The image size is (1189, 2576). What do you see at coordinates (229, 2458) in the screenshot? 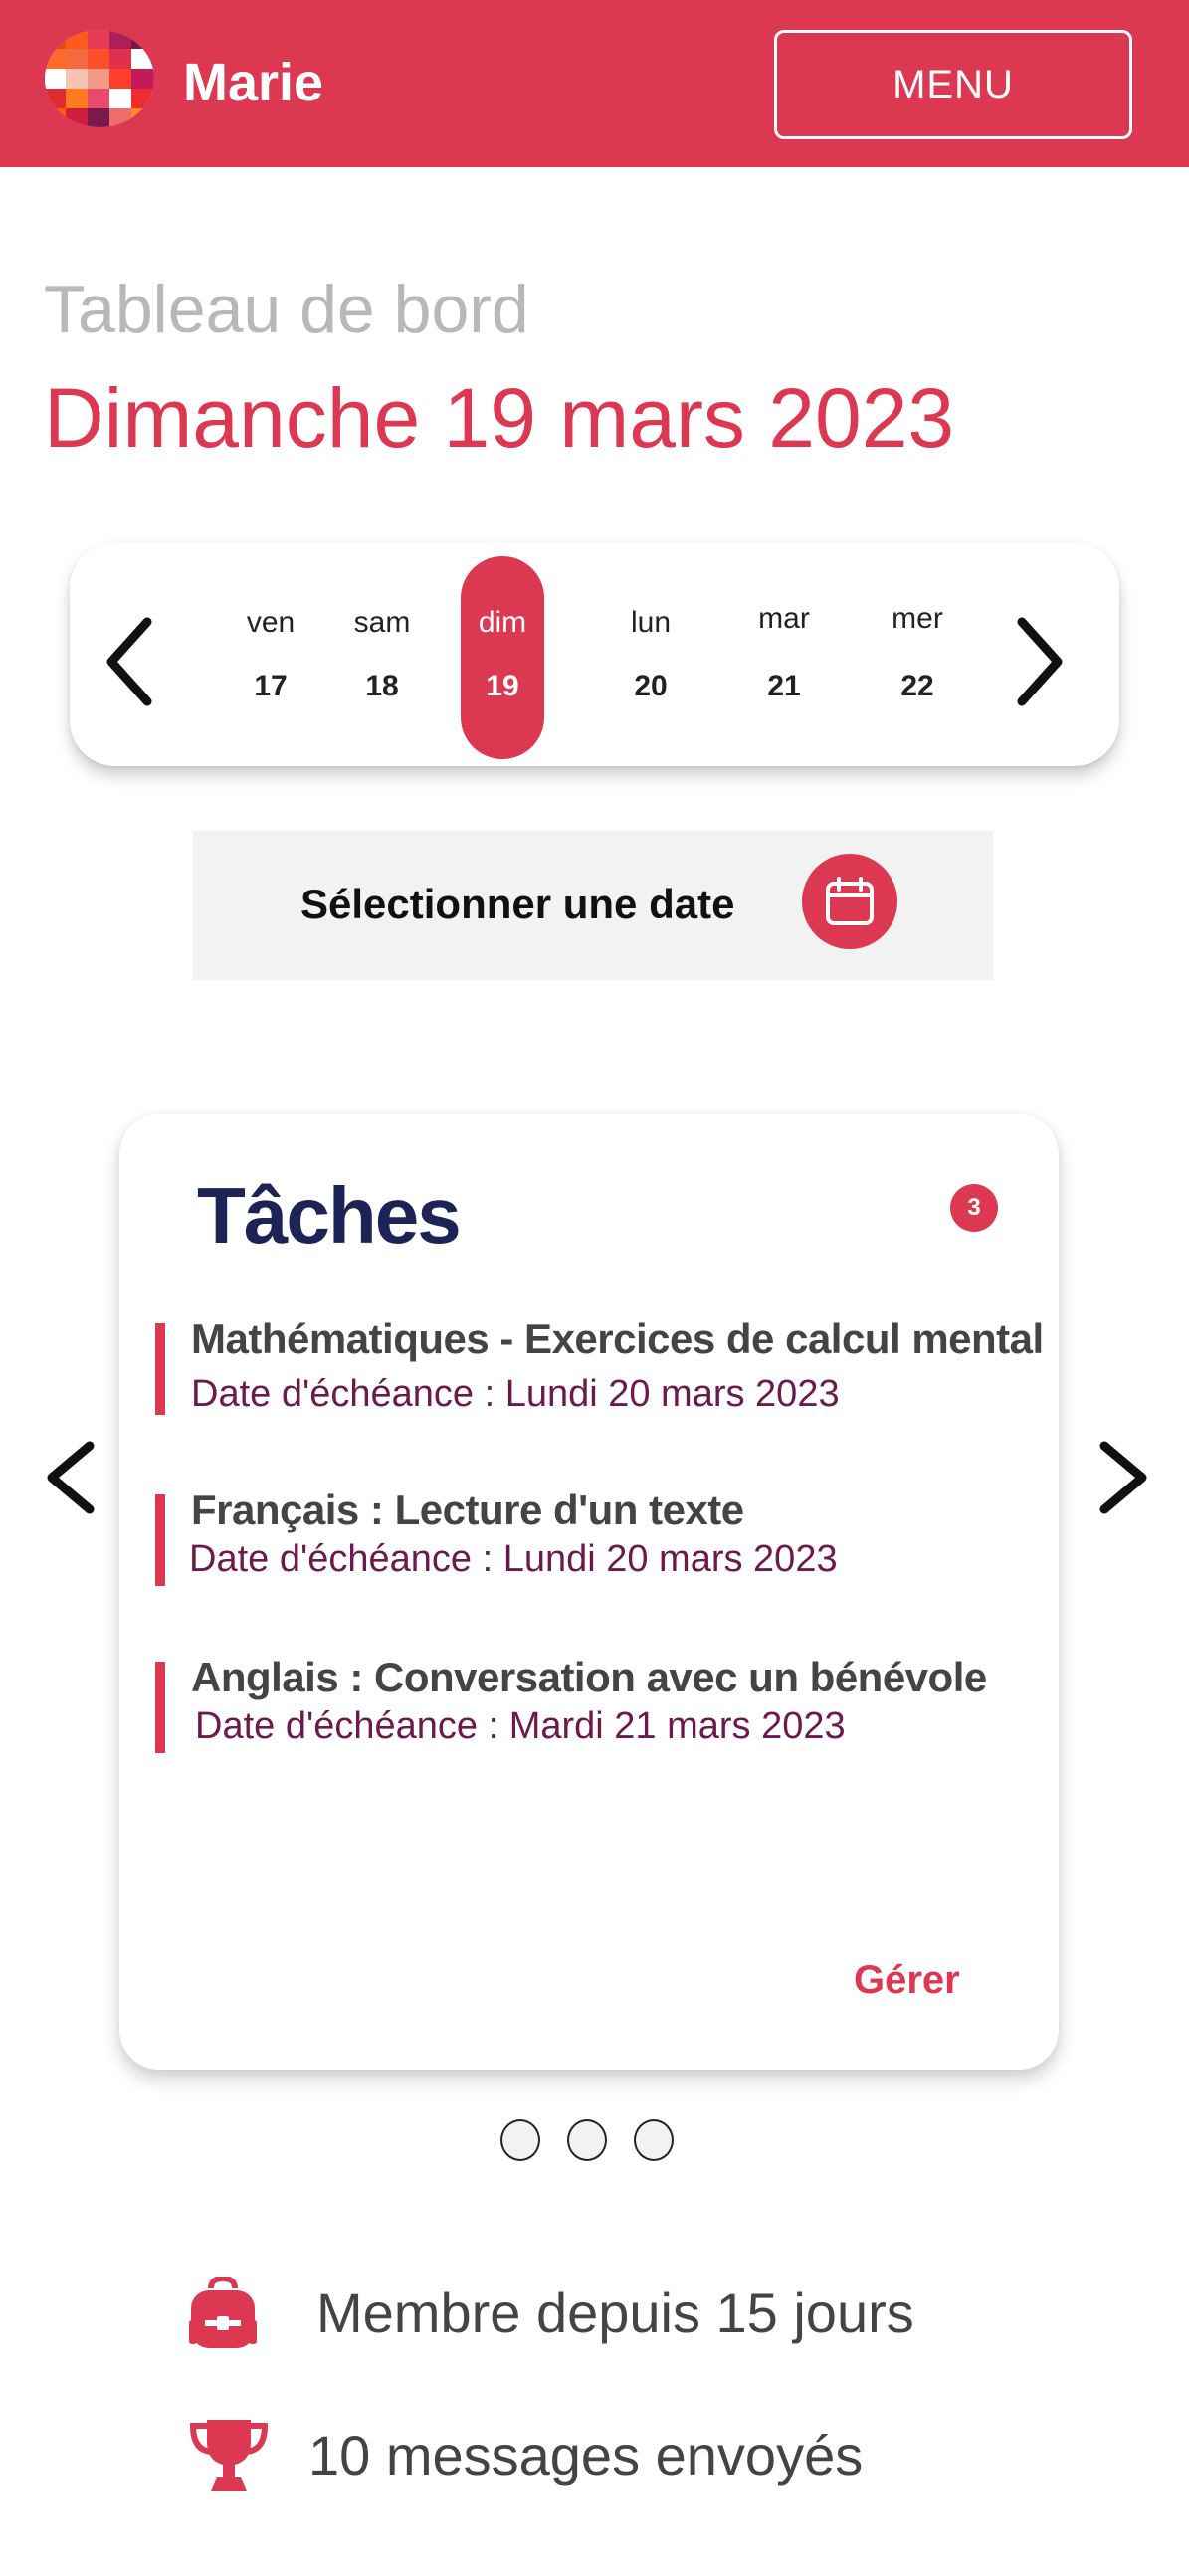
I see `trophy-icon` at bounding box center [229, 2458].